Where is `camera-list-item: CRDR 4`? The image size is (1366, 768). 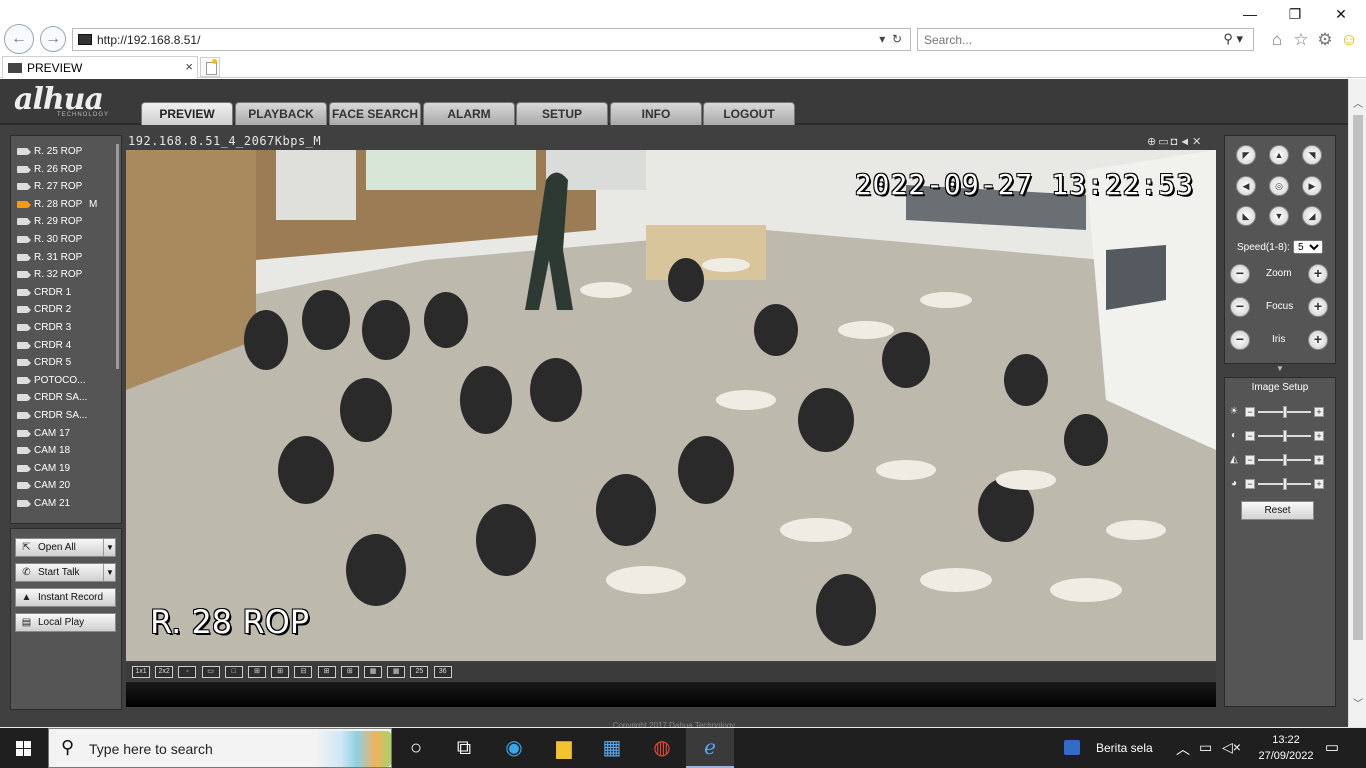
camera-list-item: CRDR 4 is located at coordinates (63, 346).